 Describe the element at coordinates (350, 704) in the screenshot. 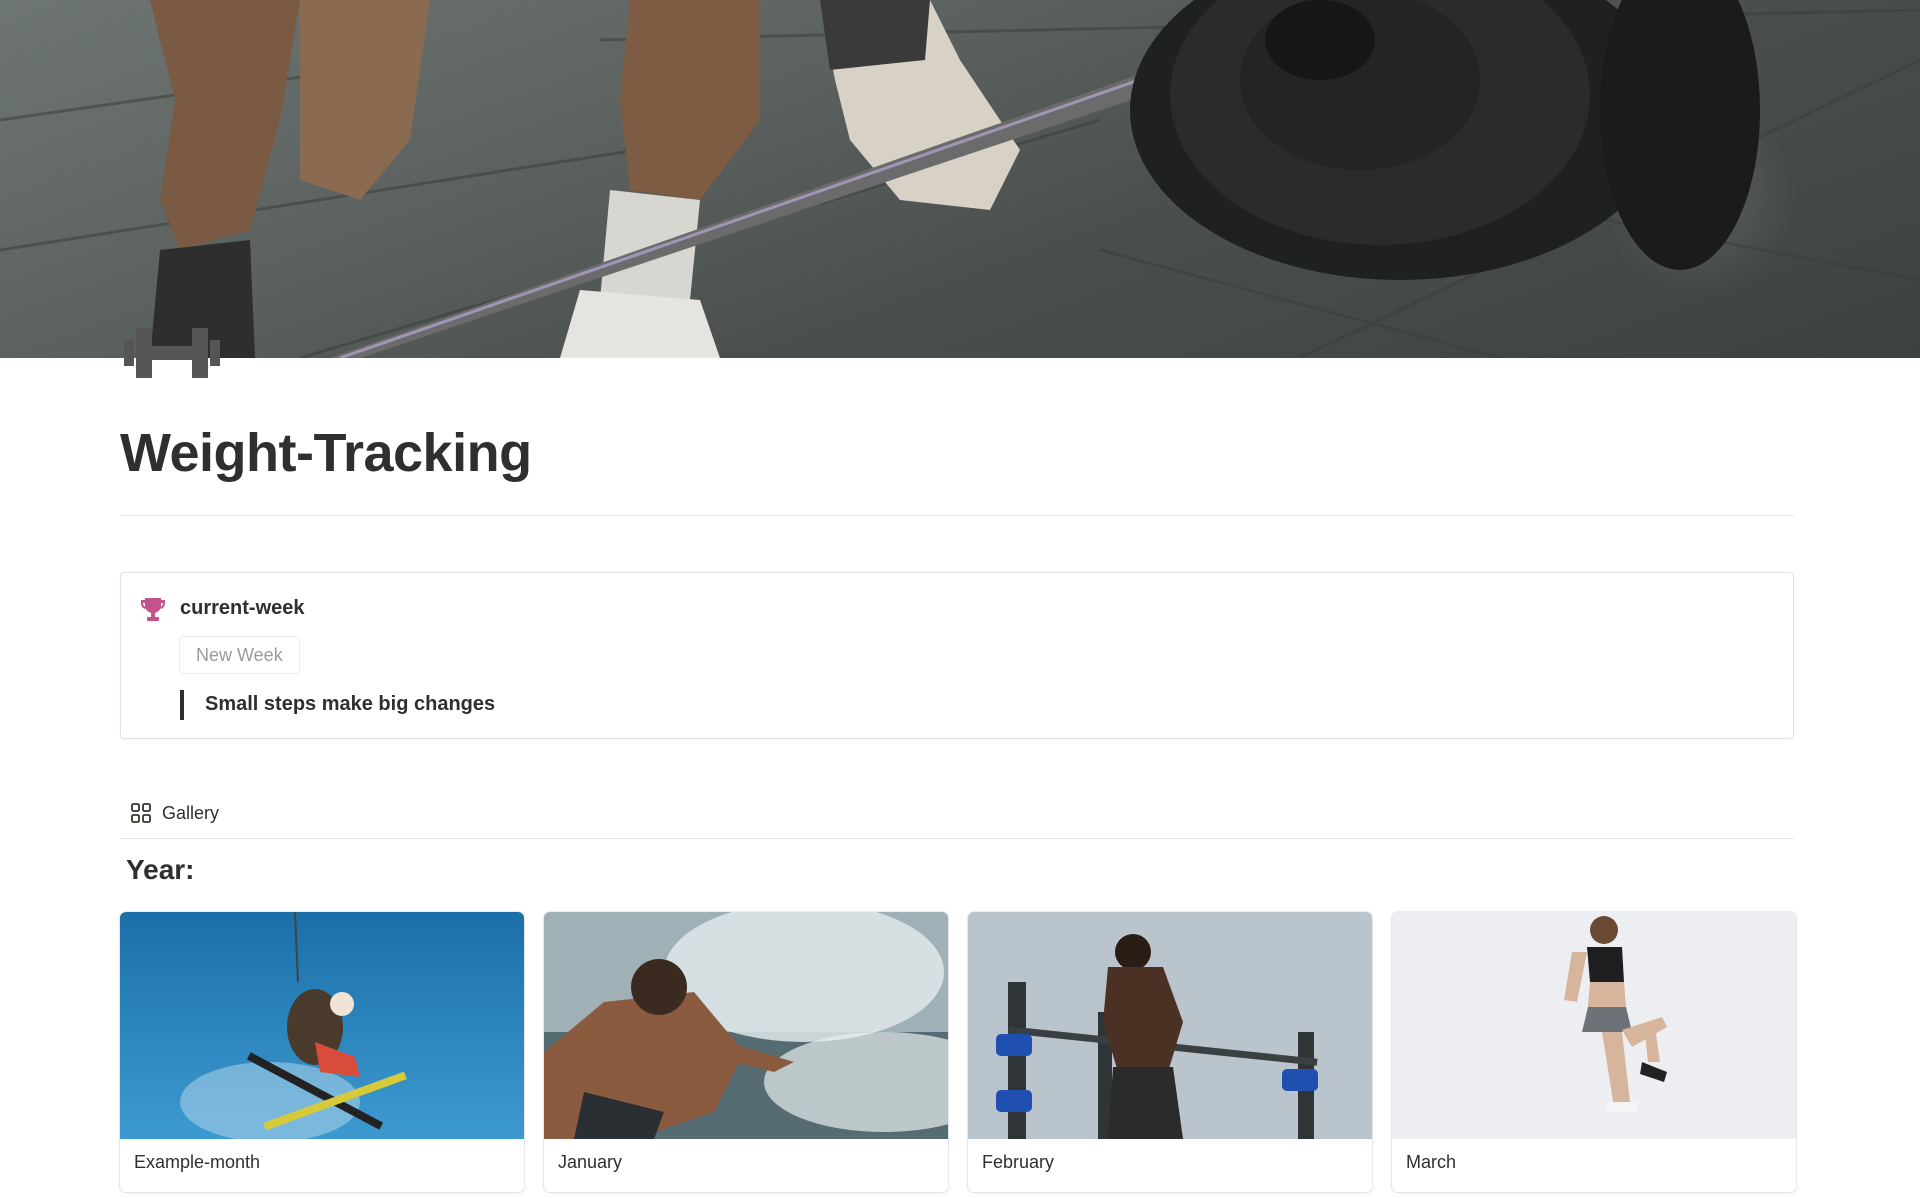

I see `quote-text: Small steps make big changes` at that location.